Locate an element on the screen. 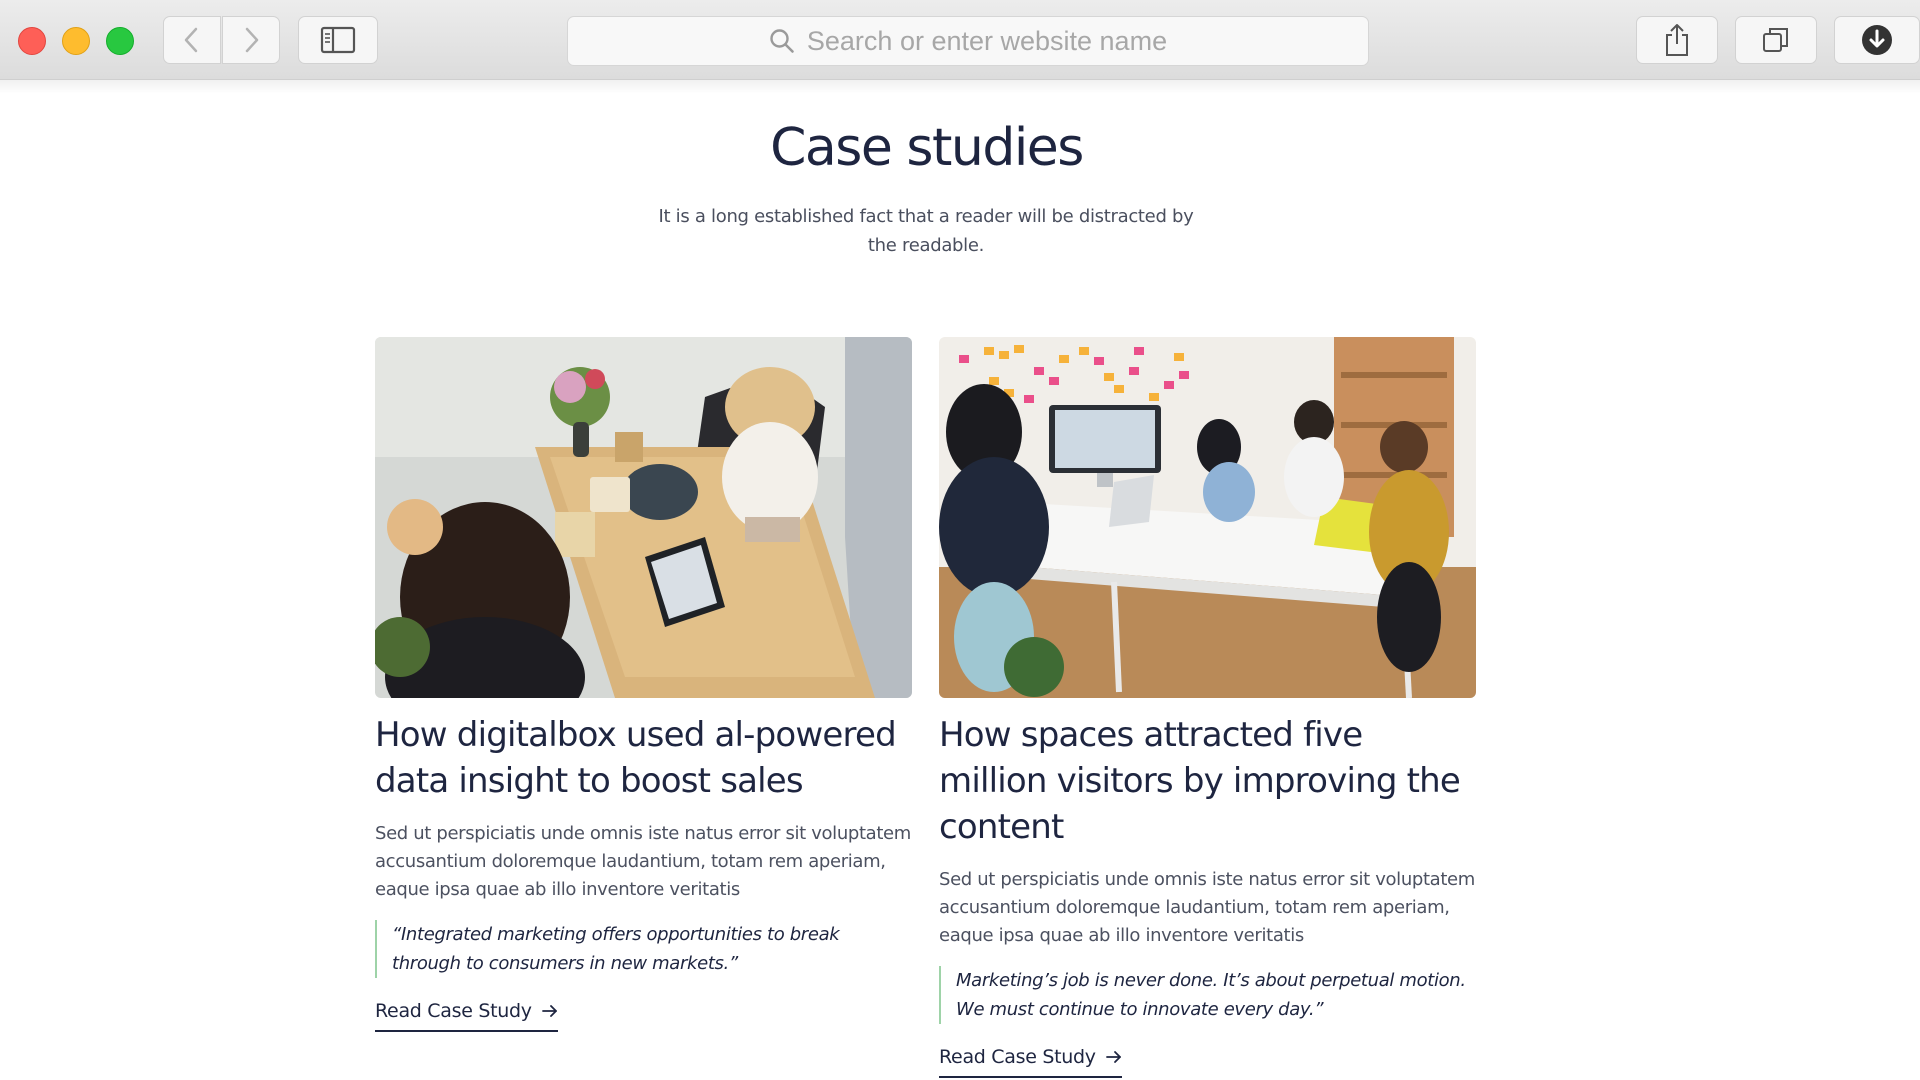 This screenshot has width=1920, height=1080. zoom-window-button is located at coordinates (120, 41).